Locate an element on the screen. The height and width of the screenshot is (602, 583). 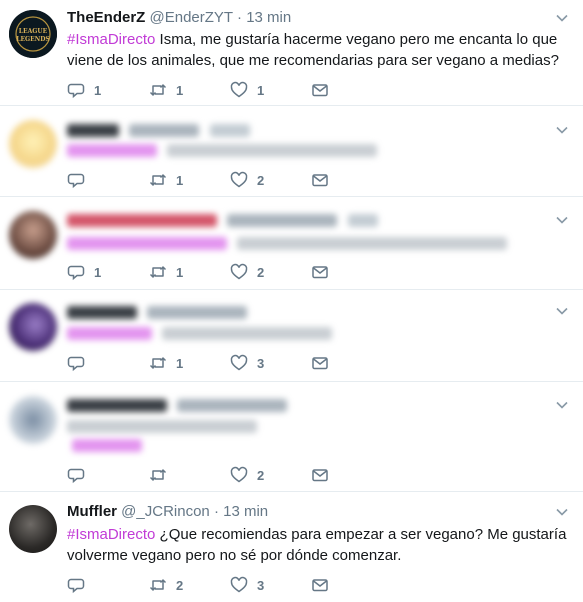
retweet-button is located at coordinates (162, 475).